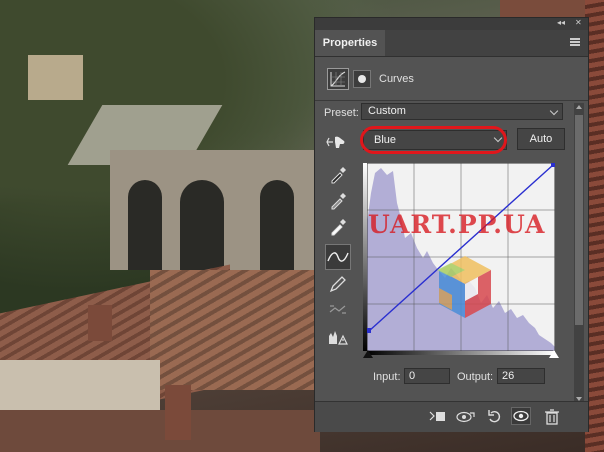 The height and width of the screenshot is (452, 604). I want to click on eyedropper-white-icon, so click(338, 227).